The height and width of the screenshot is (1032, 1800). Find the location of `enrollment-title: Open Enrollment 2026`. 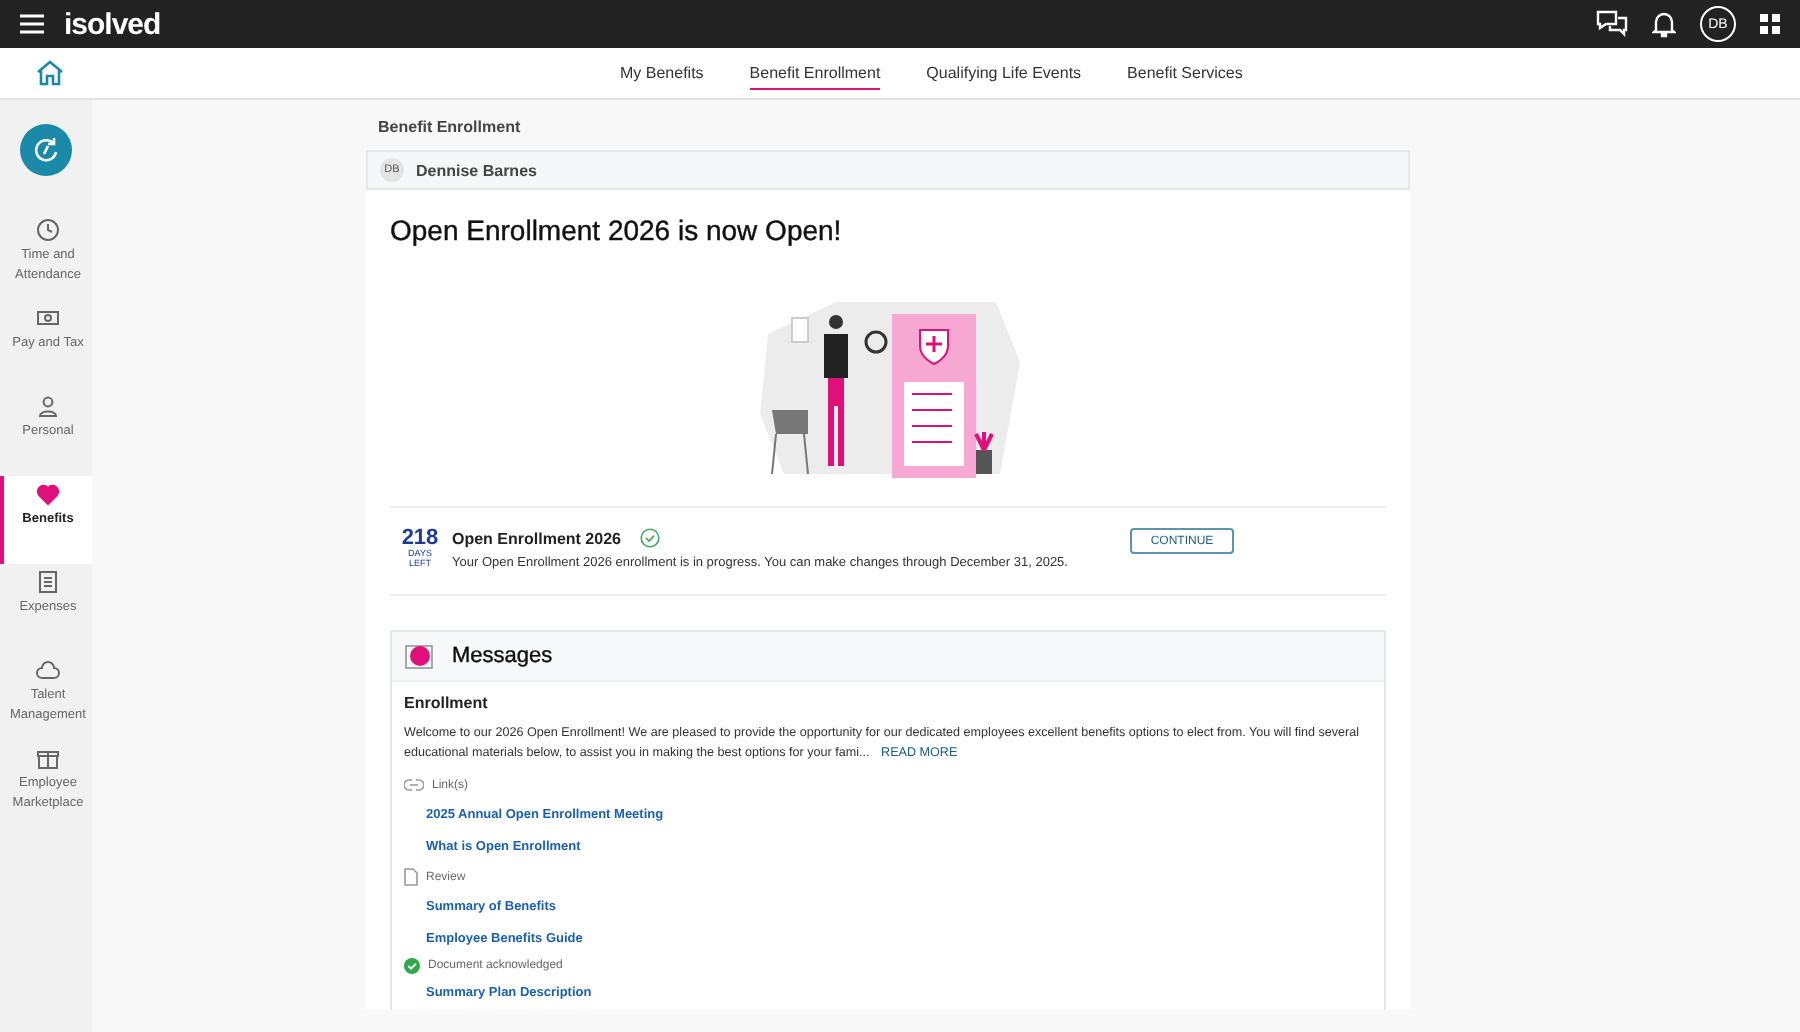

enrollment-title: Open Enrollment 2026 is located at coordinates (536, 538).